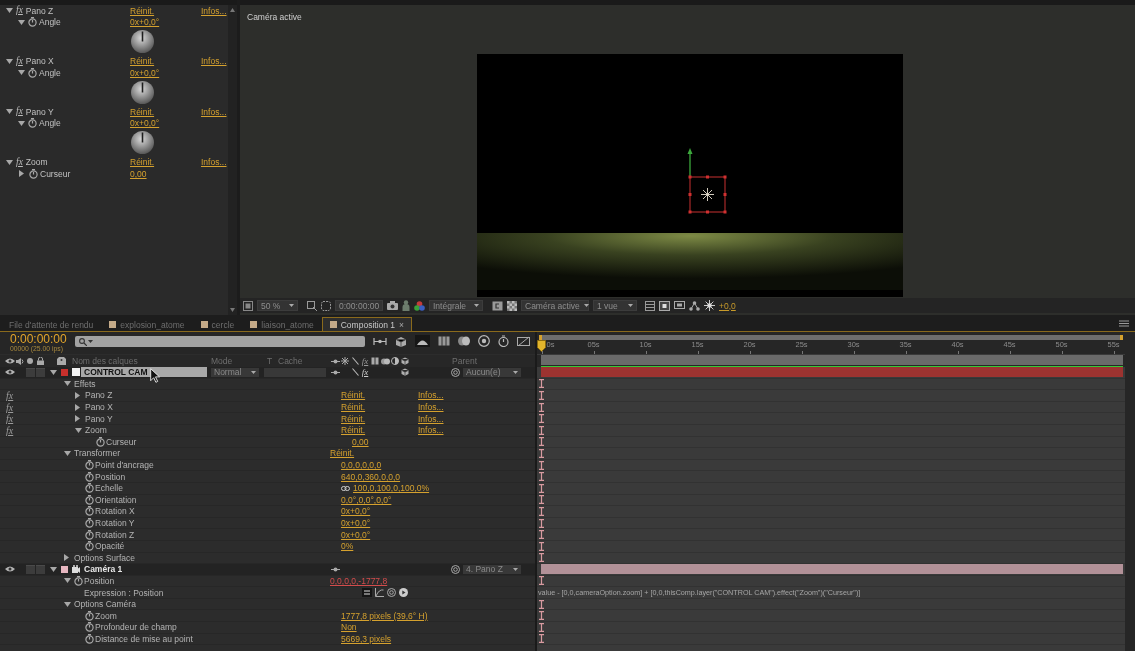  What do you see at coordinates (326, 305) in the screenshot?
I see `safe-margins-icon` at bounding box center [326, 305].